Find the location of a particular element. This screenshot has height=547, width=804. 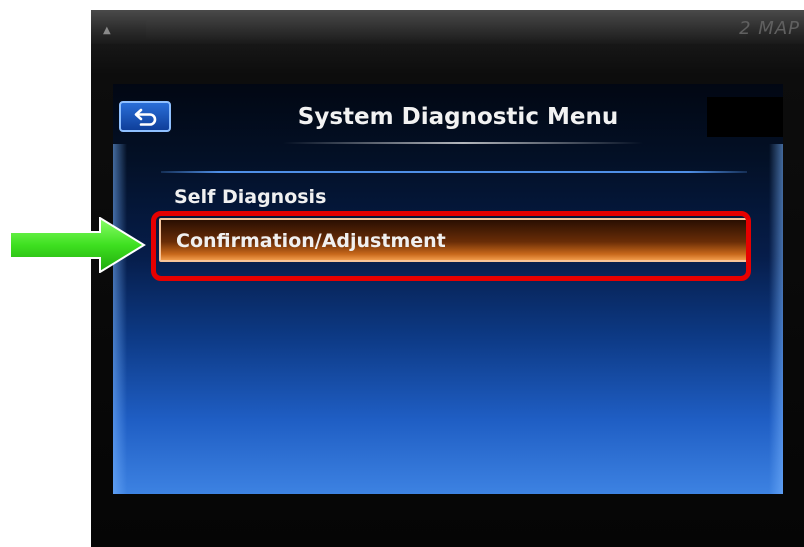

head-unit-top-strip: ▲ 2 MAP is located at coordinates (447, 27).